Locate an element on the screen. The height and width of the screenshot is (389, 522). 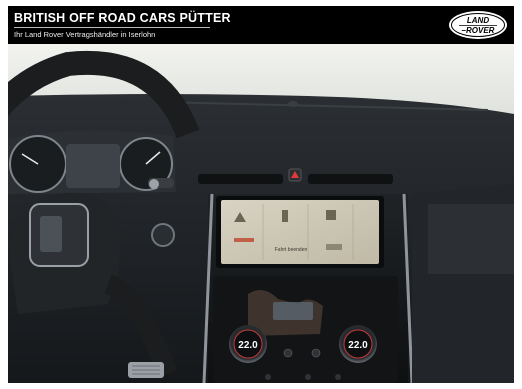
infotainment-touchscreen: Fahrt beenden is located at coordinates (300, 232).